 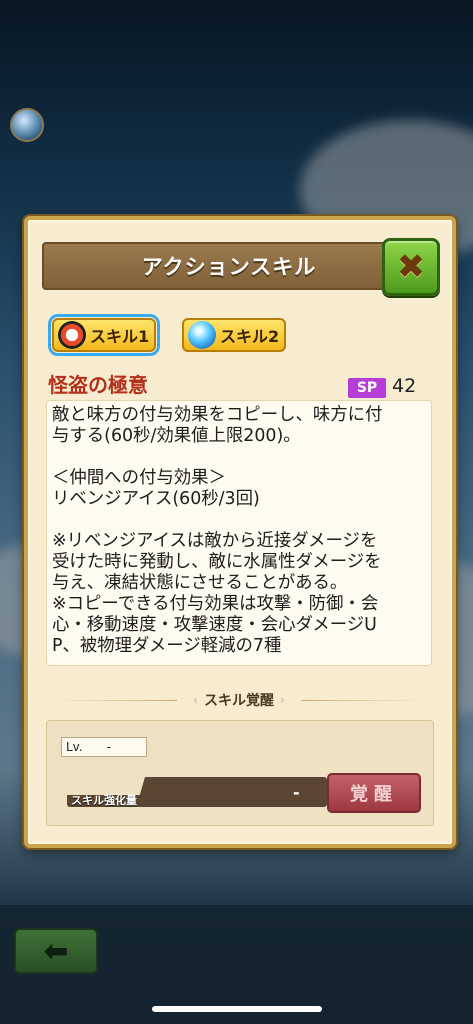 I want to click on dialog-title: アクションスキル, so click(x=229, y=267).